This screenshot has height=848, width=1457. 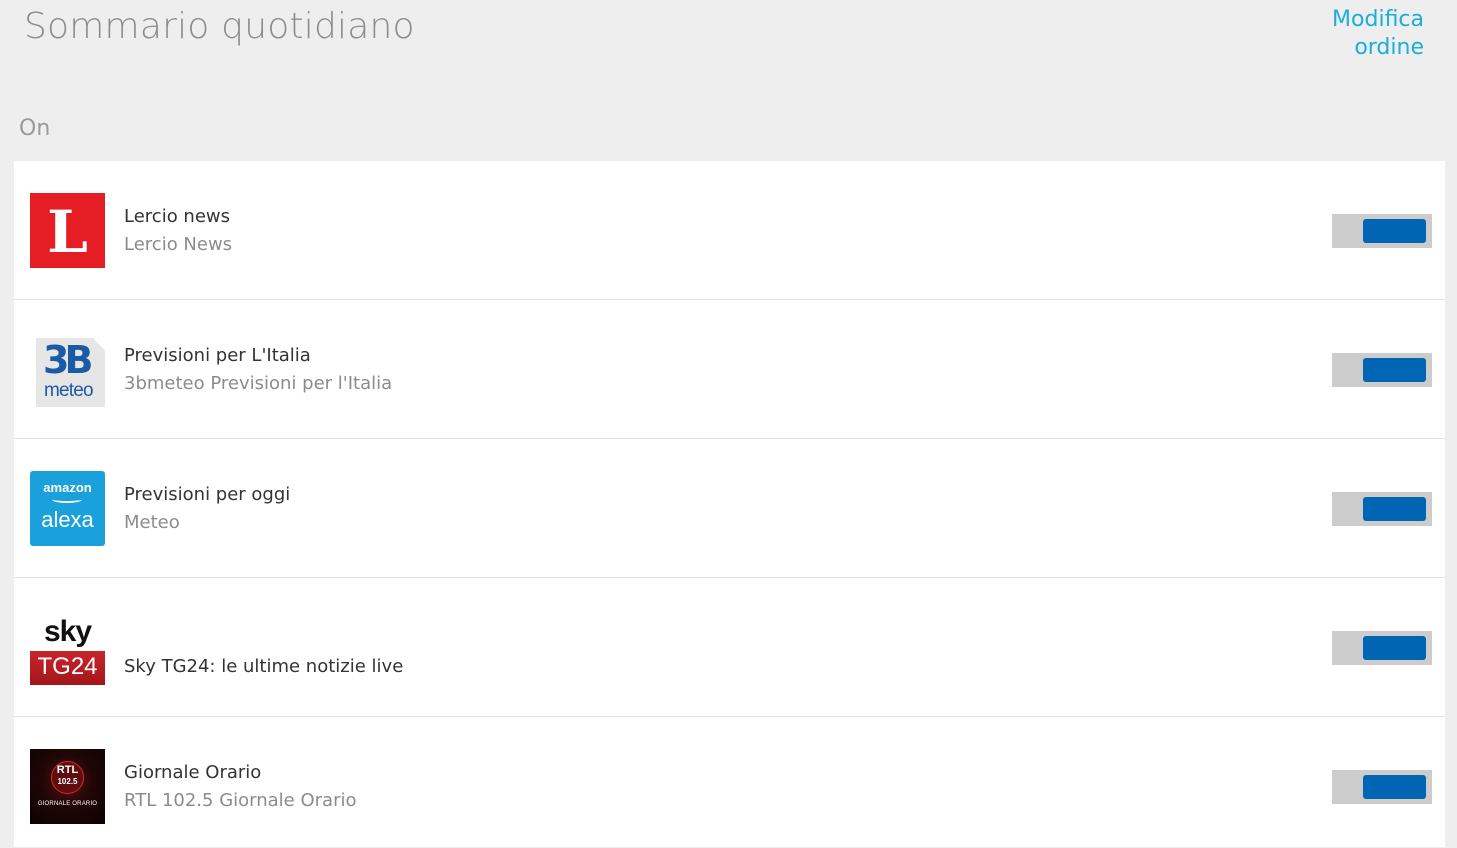 What do you see at coordinates (67, 786) in the screenshot?
I see `rtl-1025-logo-icon: RTL 102.5 GIORNALE ORARIO` at bounding box center [67, 786].